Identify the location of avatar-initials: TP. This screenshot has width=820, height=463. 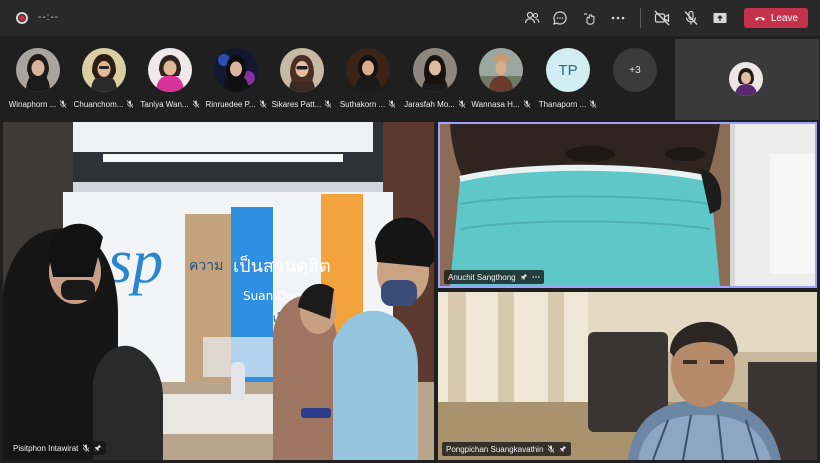
(568, 70).